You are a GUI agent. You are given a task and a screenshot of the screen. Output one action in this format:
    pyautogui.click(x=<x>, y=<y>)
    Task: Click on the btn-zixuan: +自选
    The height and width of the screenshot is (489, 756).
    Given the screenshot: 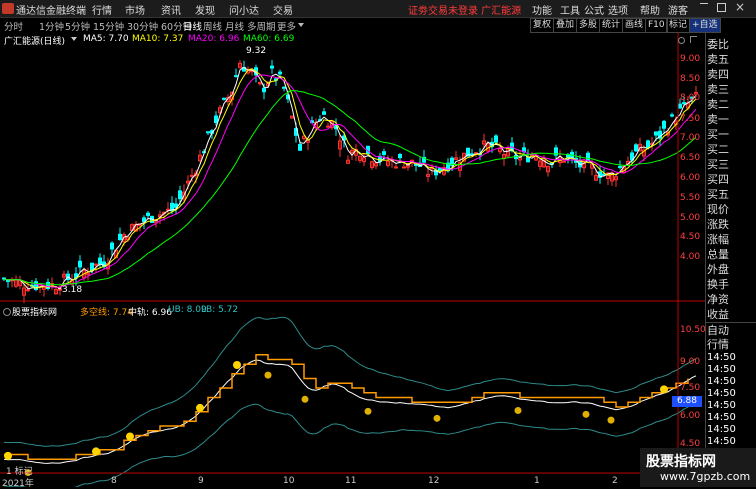 What is the action you would take?
    pyautogui.click(x=705, y=25)
    